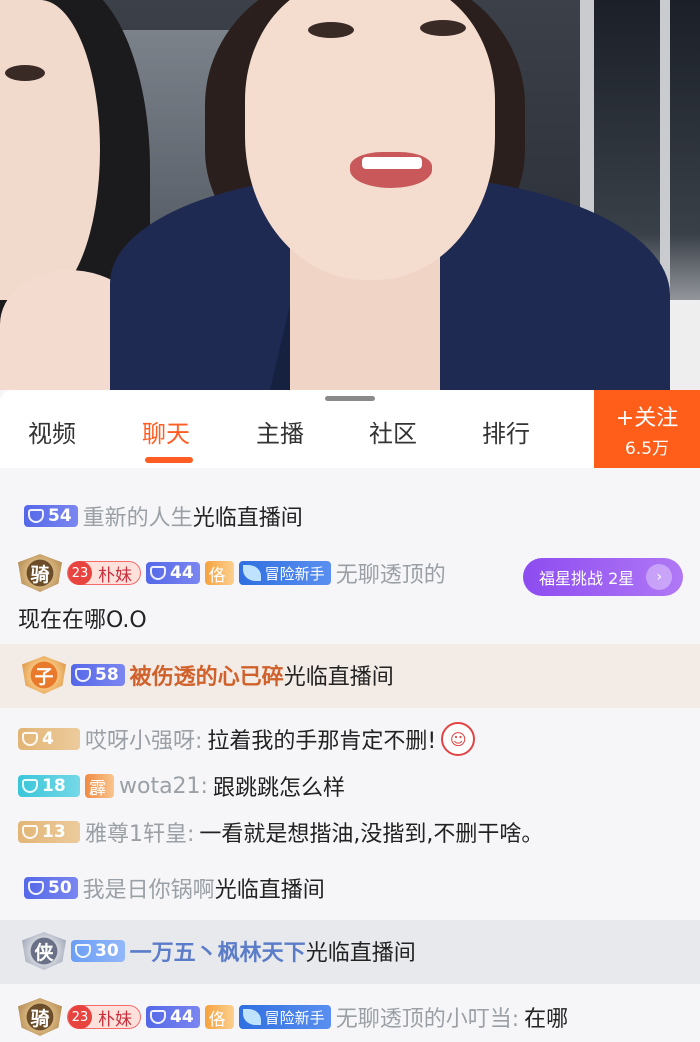 Image resolution: width=700 pixels, height=1042 pixels. Describe the element at coordinates (163, 786) in the screenshot. I see `username: wota21:` at that location.